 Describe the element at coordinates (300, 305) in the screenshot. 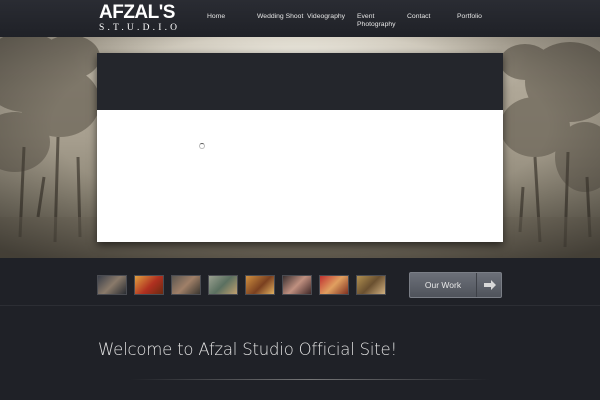

I see `section-divider` at that location.